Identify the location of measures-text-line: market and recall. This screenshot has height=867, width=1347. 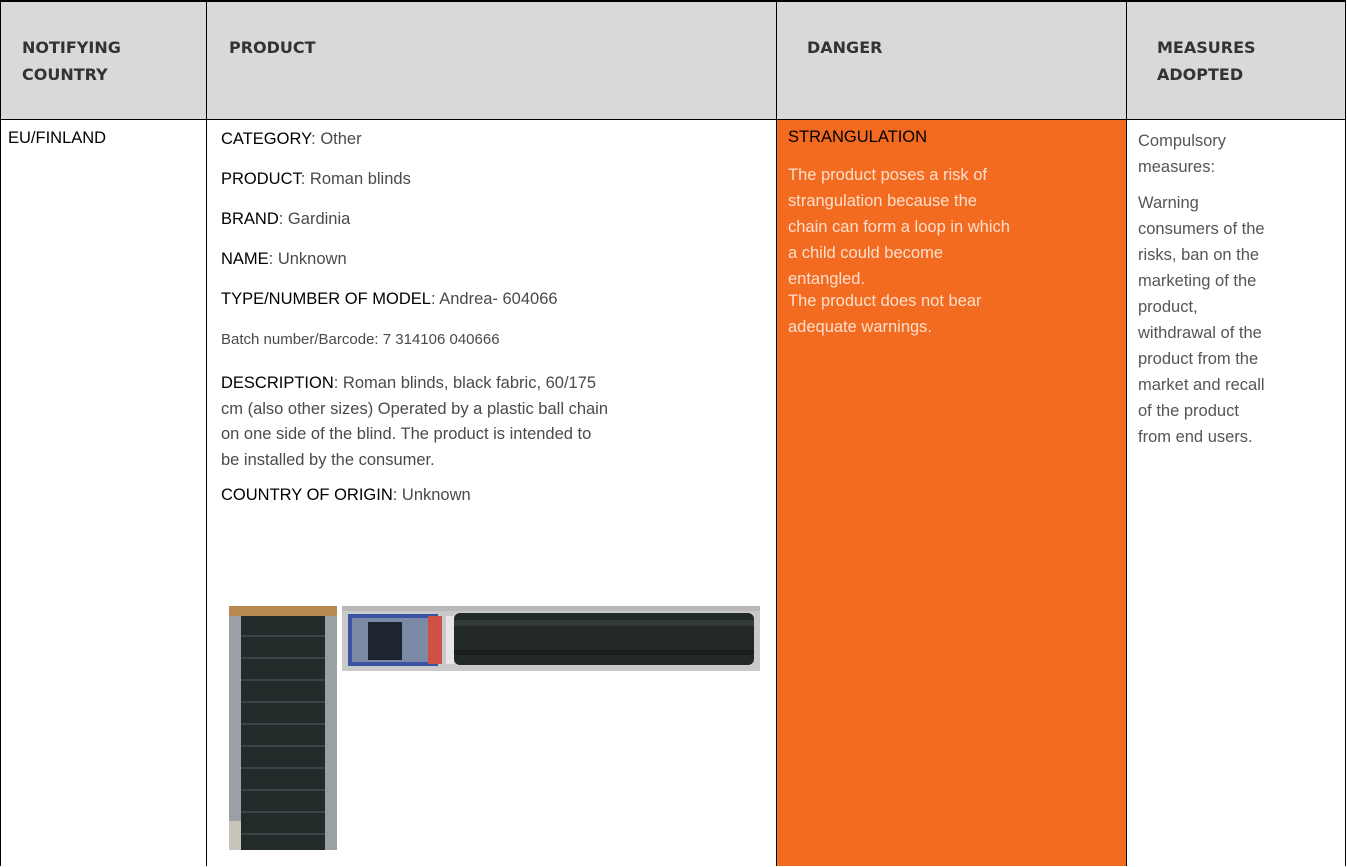
(1201, 385).